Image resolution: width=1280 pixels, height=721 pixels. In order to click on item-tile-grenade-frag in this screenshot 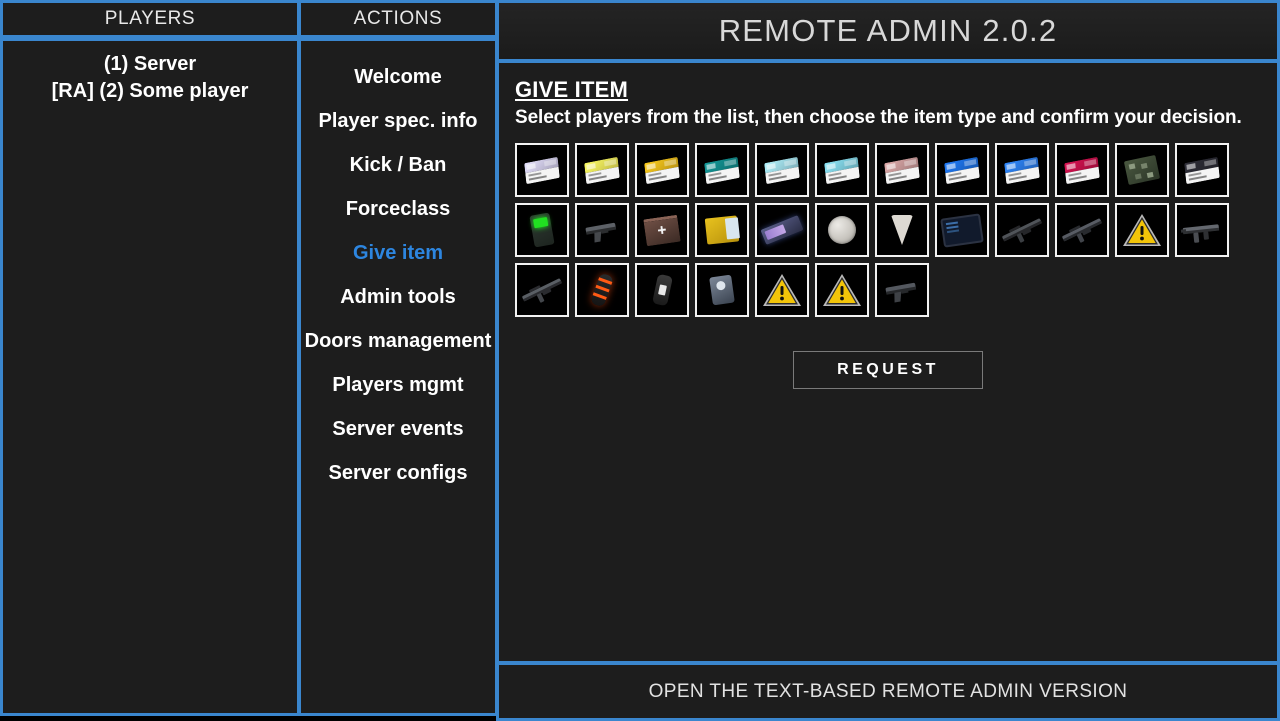, I will do `click(602, 290)`.